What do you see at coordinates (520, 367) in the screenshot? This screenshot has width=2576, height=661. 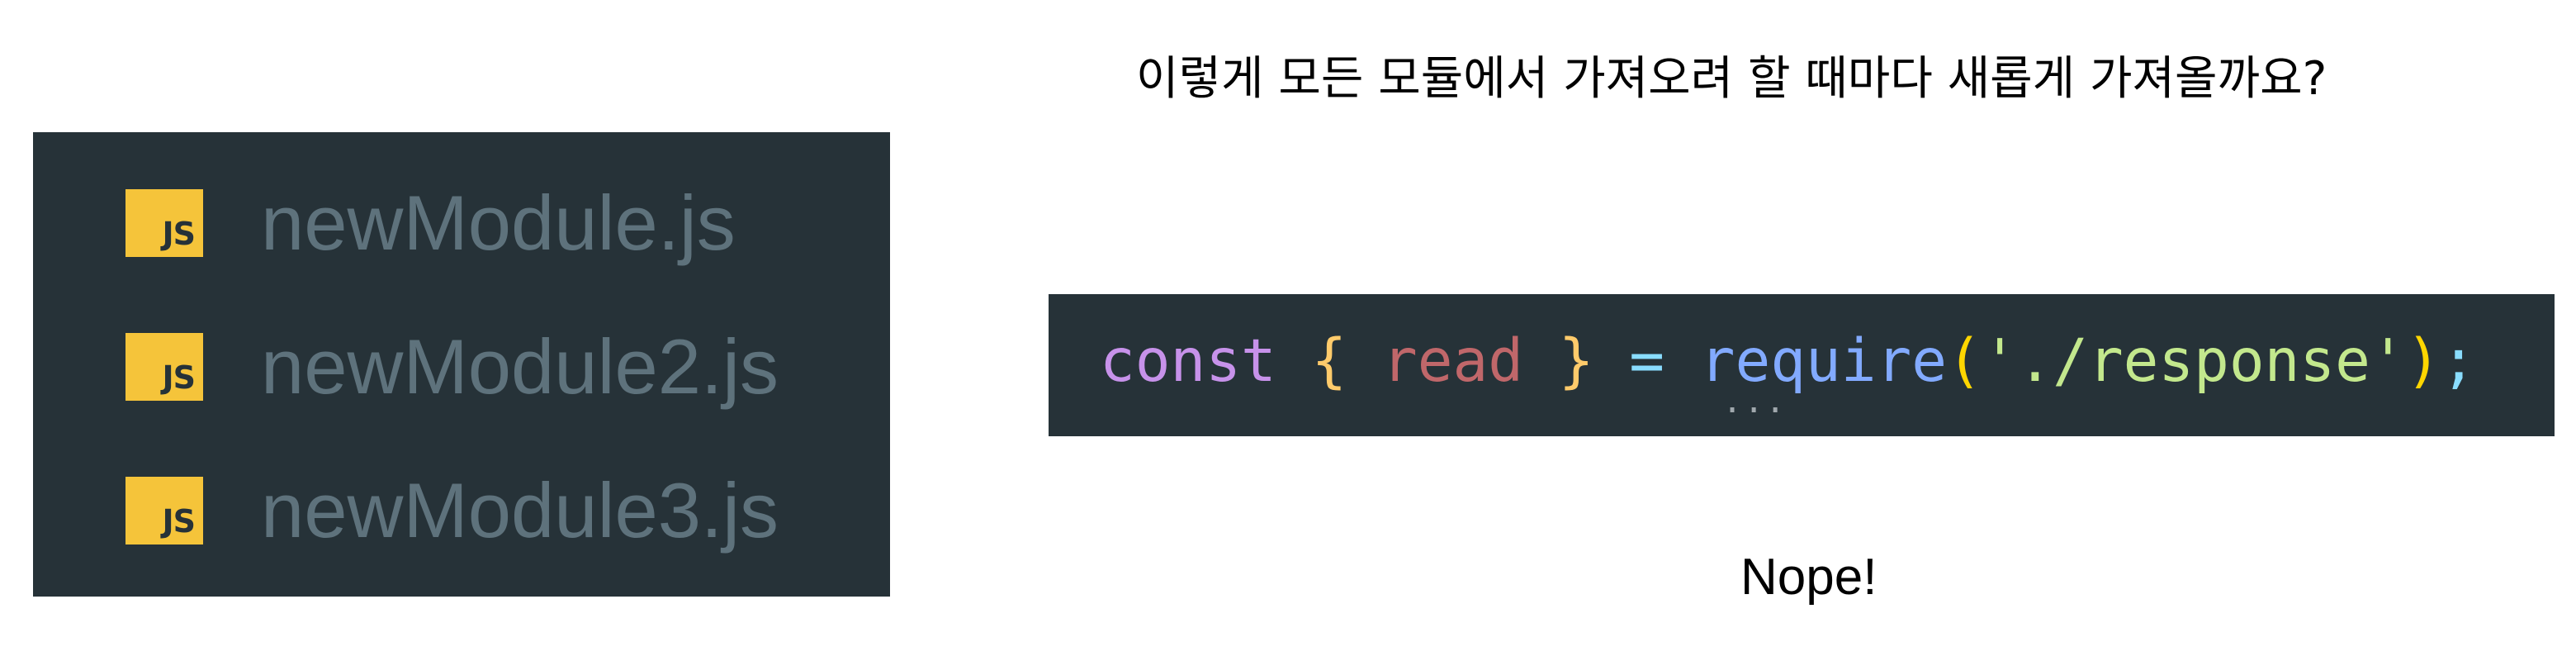 I see `file-name: newModule2.js` at bounding box center [520, 367].